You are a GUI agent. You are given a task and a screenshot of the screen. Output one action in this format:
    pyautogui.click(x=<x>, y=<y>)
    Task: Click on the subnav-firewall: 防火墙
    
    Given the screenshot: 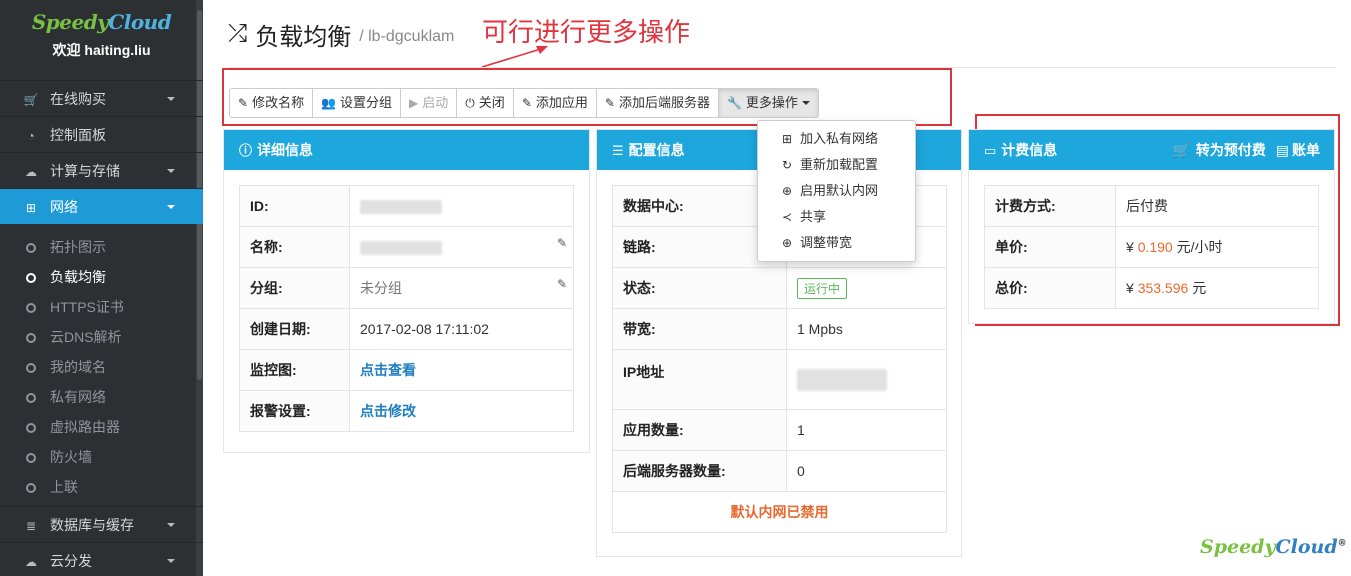 What is the action you would take?
    pyautogui.click(x=101, y=457)
    